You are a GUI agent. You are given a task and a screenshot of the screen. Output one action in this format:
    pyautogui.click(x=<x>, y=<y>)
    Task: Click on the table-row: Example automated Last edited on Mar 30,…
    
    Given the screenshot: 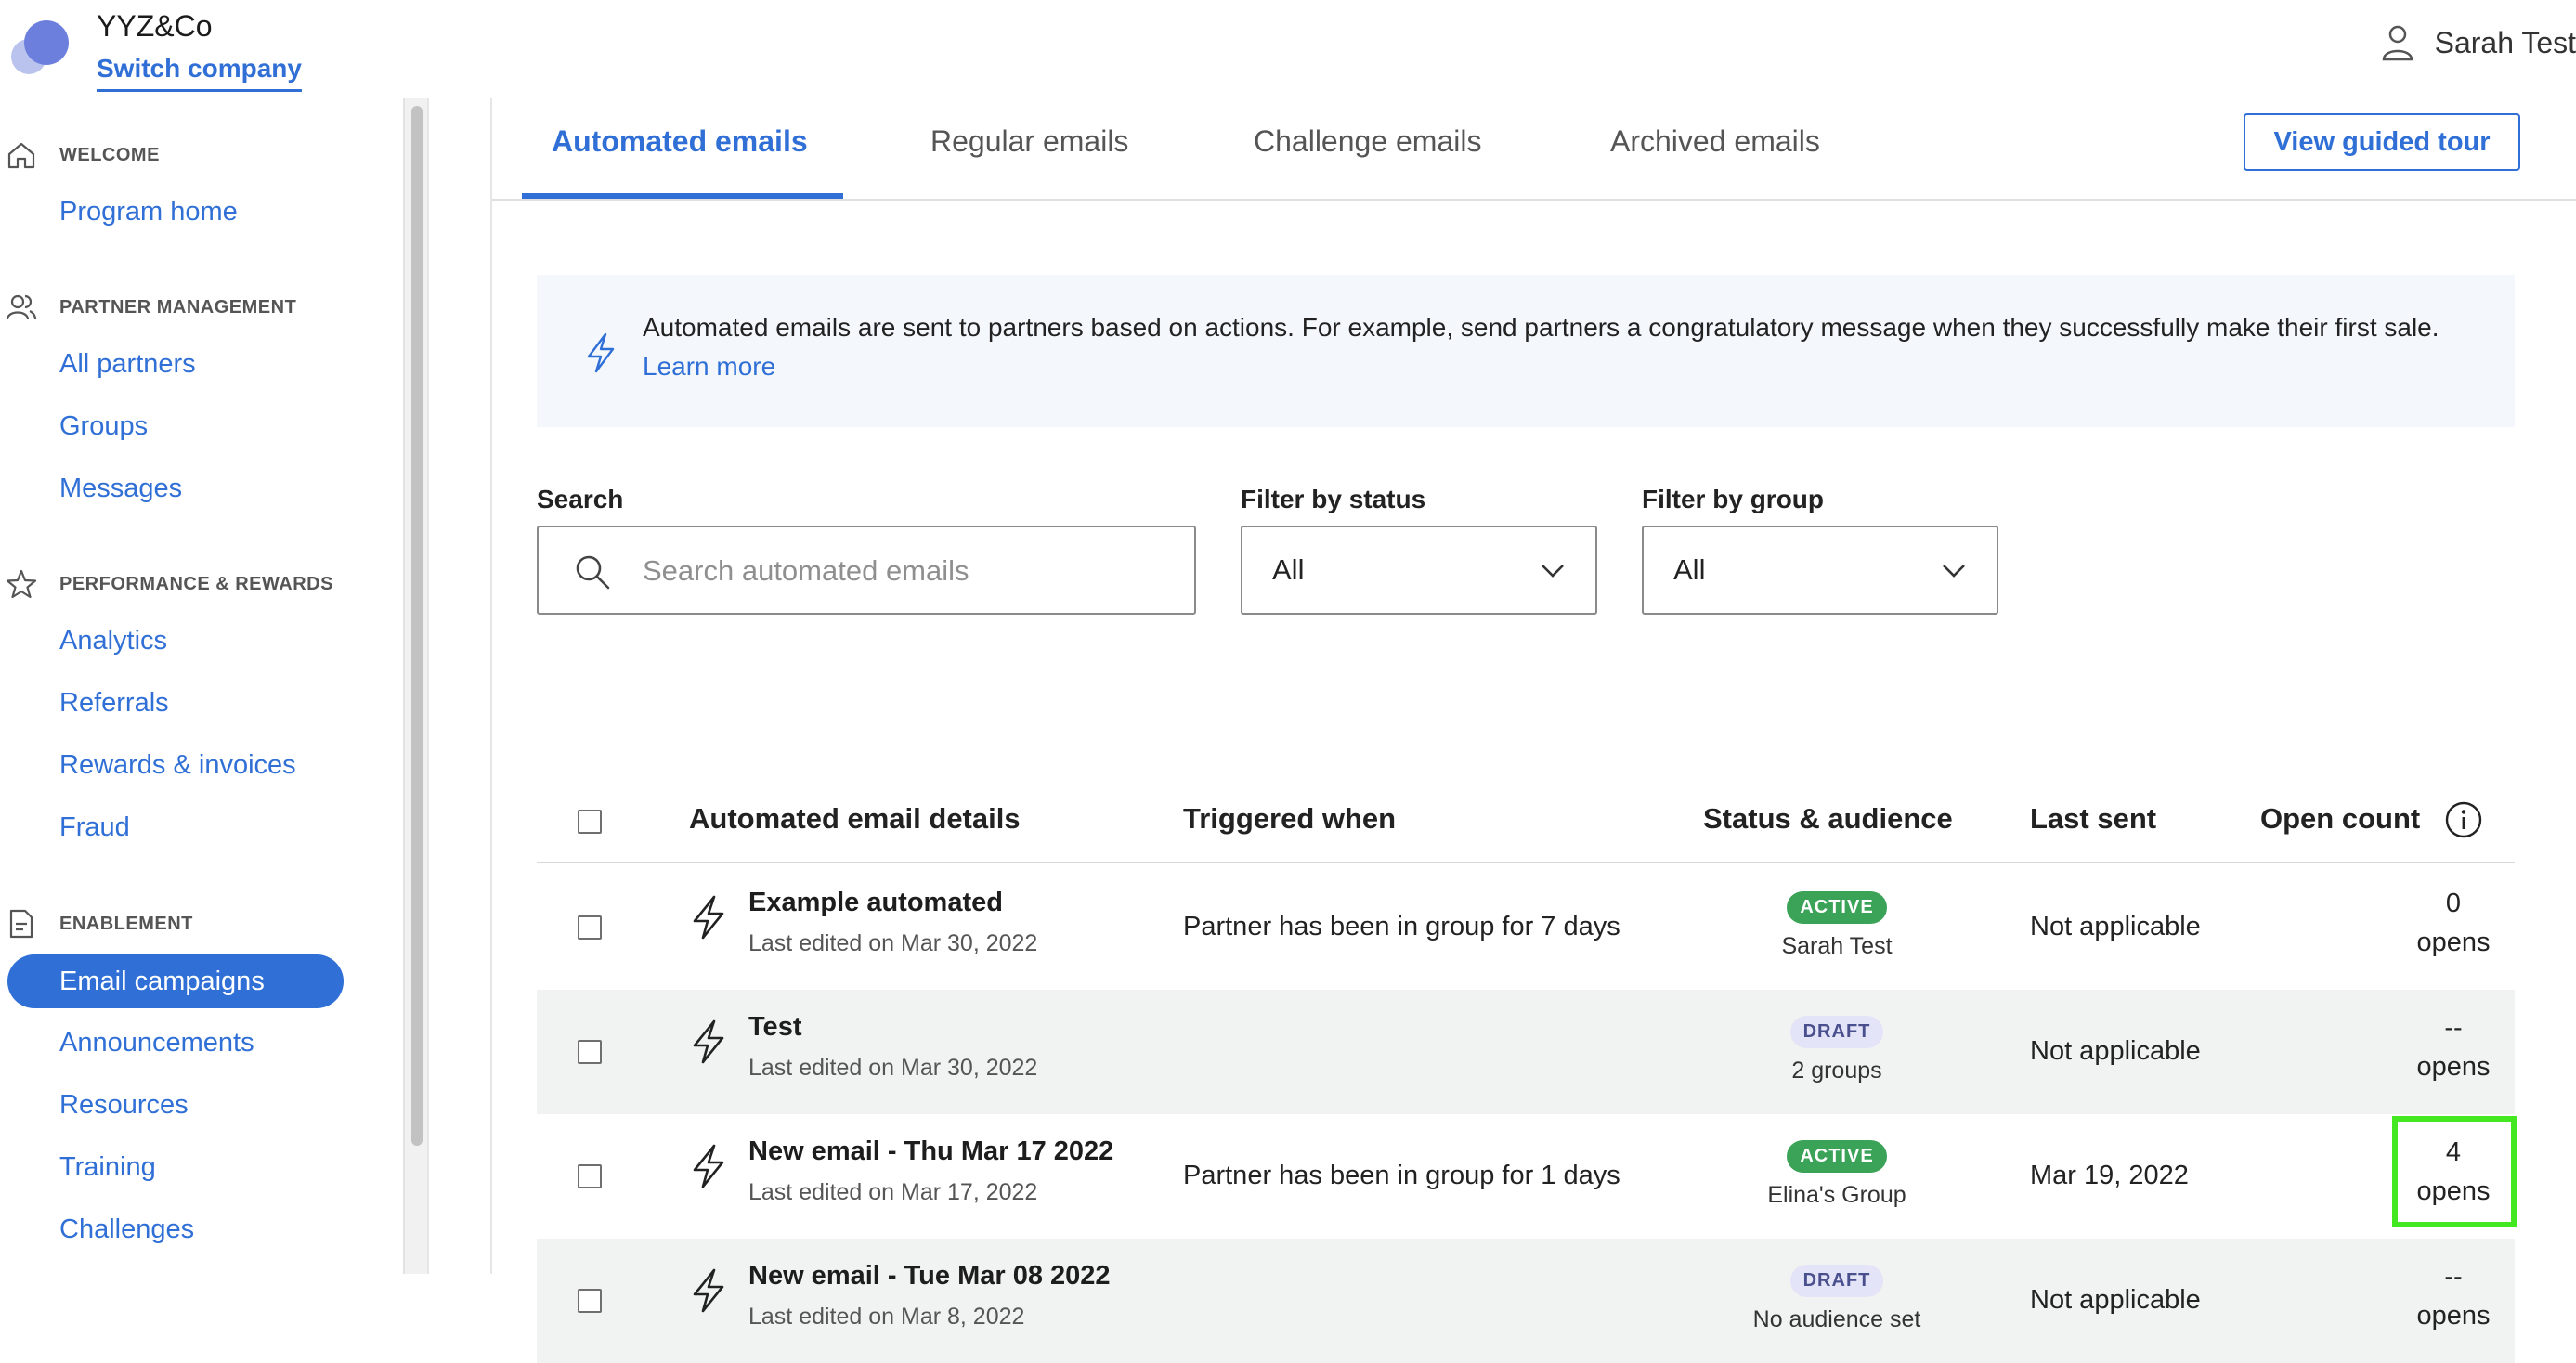 What is the action you would take?
    pyautogui.click(x=1526, y=927)
    